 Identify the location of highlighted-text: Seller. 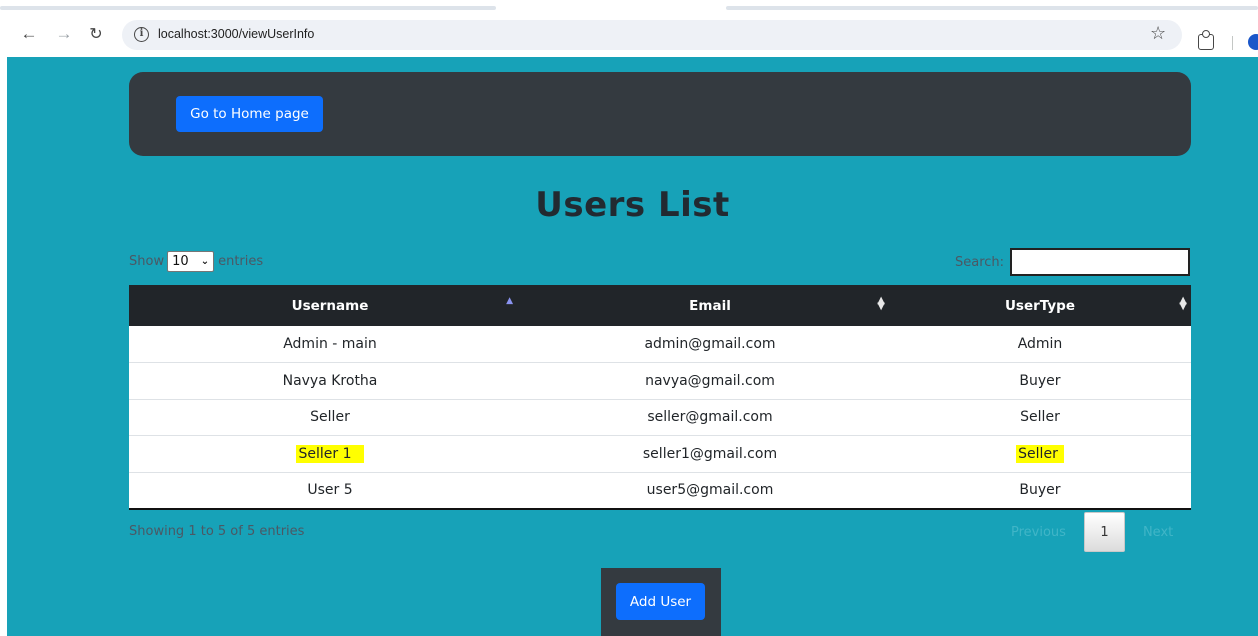
(1040, 453).